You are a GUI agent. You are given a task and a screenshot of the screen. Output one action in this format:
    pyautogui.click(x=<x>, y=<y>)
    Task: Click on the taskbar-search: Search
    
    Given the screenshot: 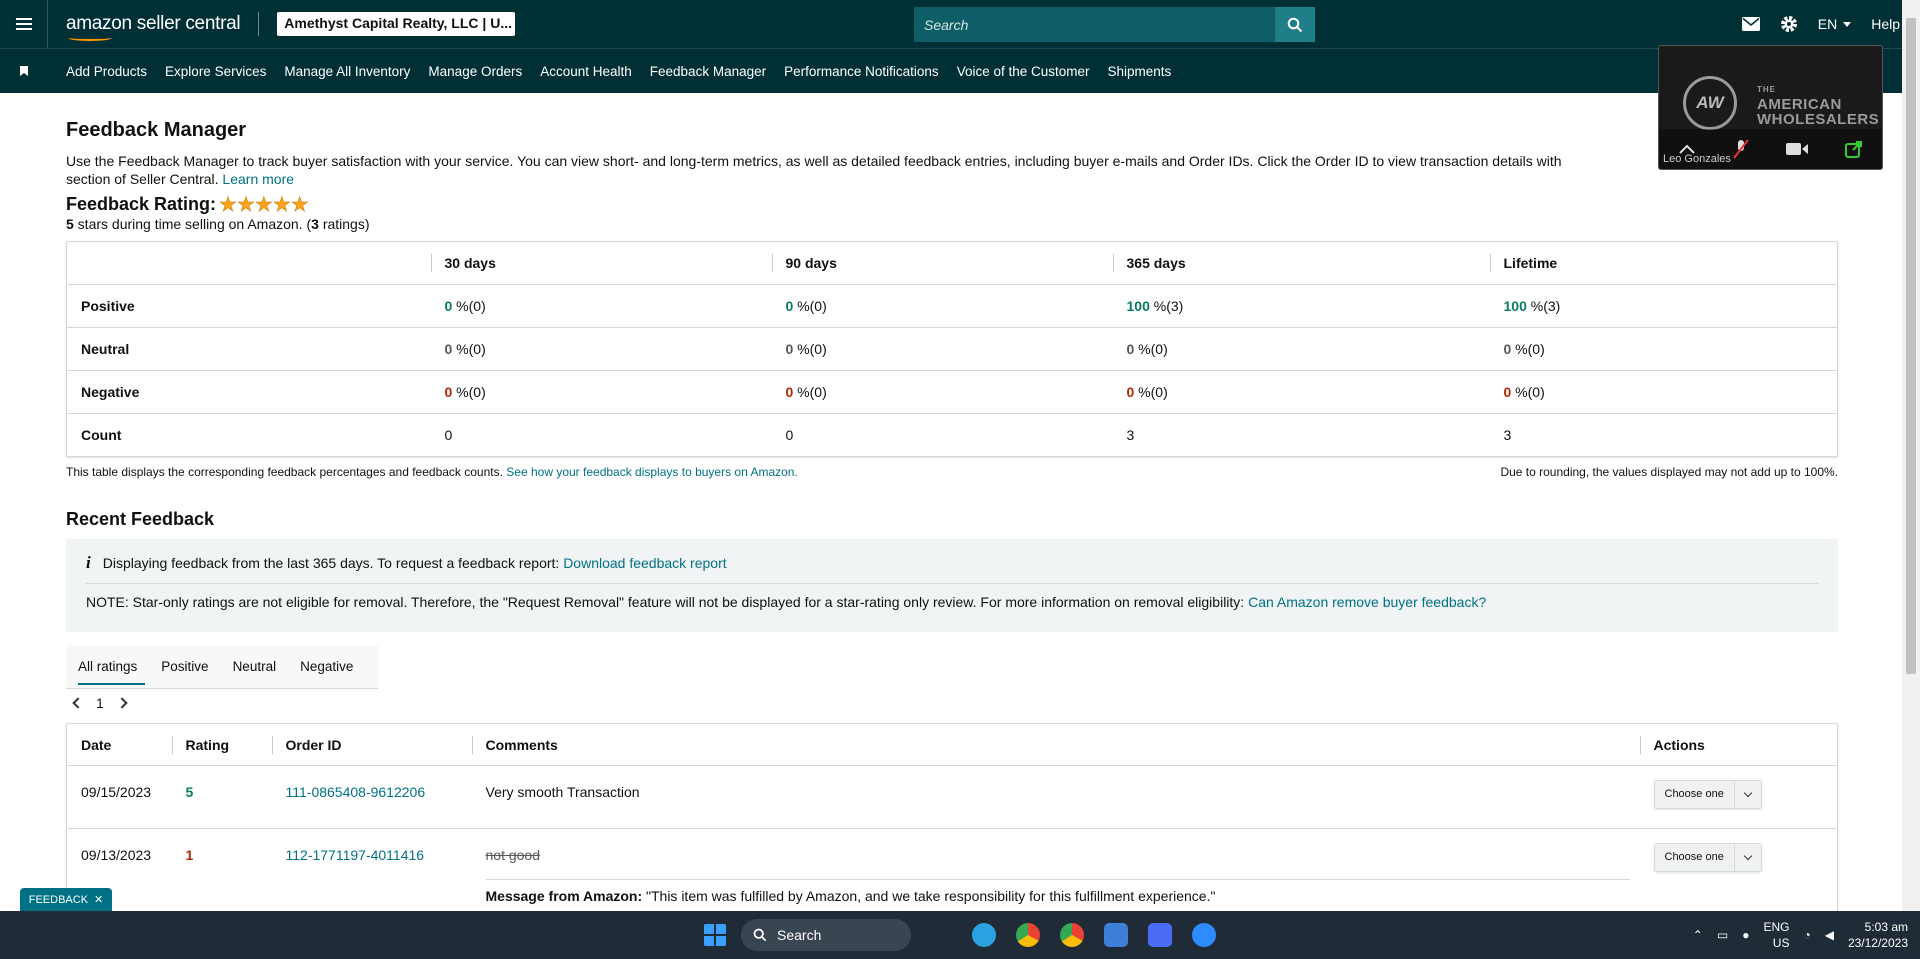 What is the action you would take?
    pyautogui.click(x=826, y=935)
    